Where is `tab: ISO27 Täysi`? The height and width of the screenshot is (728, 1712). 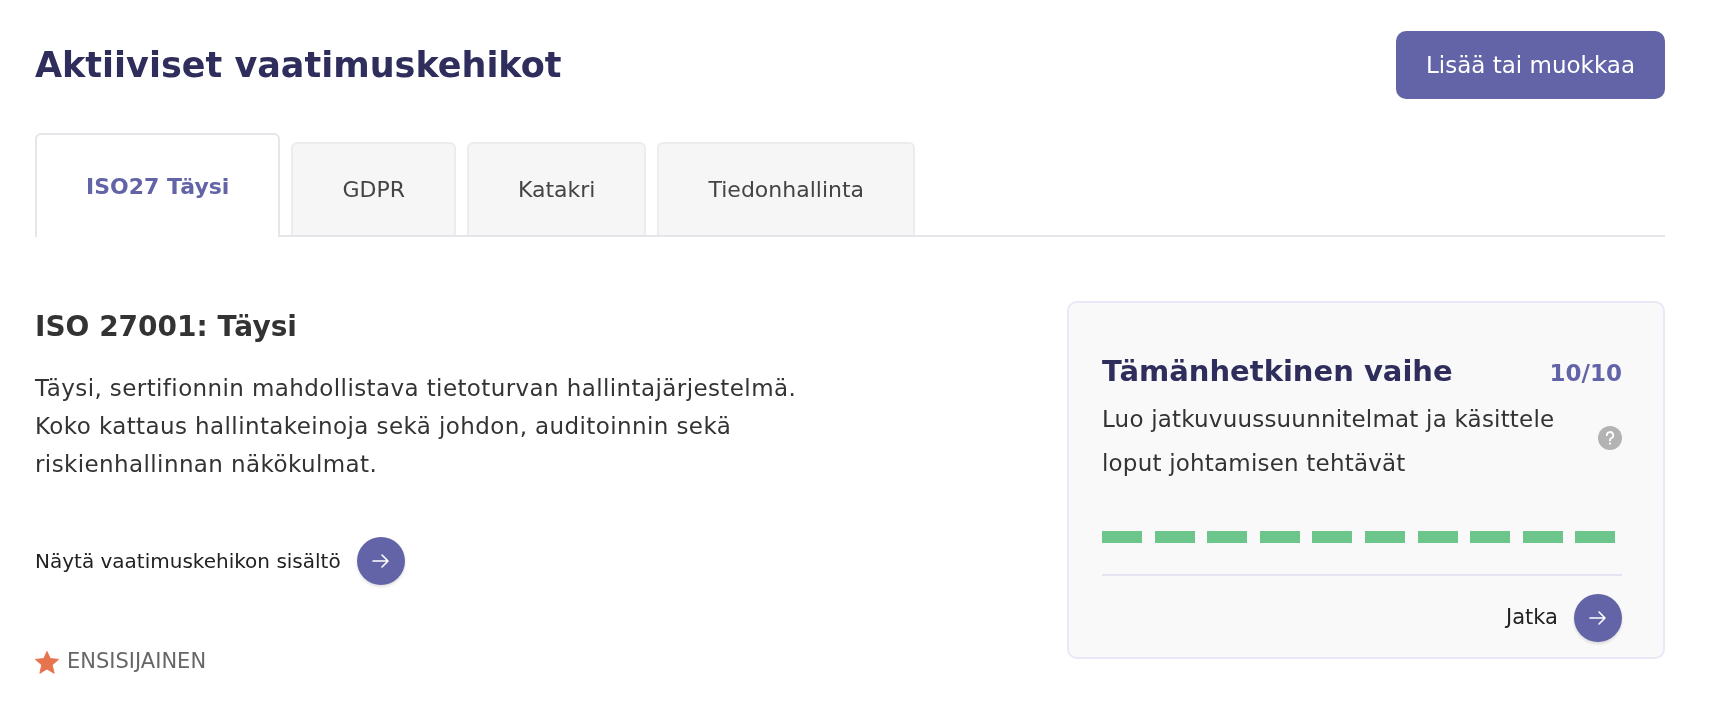
tab: ISO27 Täysi is located at coordinates (158, 185).